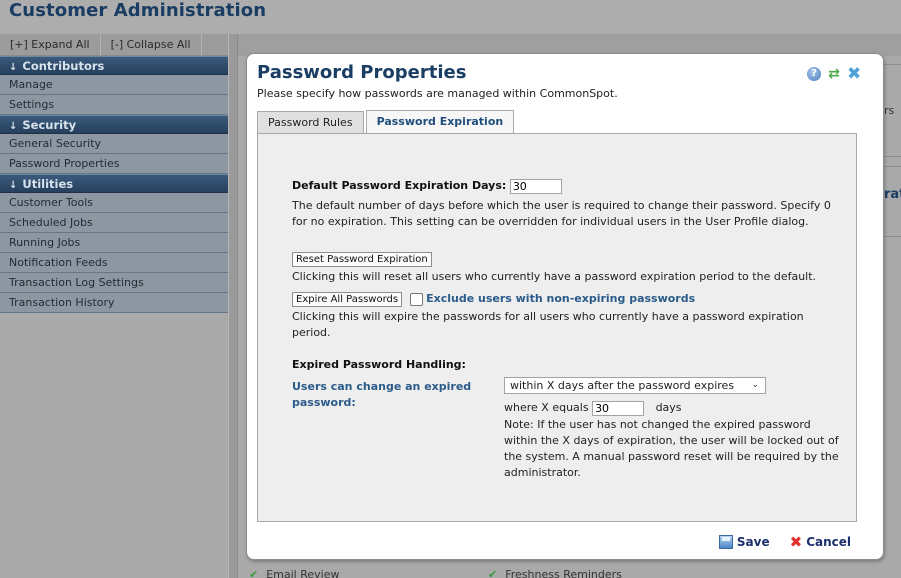  I want to click on reset-password-expiration-button: Reset Password Expiration, so click(362, 259).